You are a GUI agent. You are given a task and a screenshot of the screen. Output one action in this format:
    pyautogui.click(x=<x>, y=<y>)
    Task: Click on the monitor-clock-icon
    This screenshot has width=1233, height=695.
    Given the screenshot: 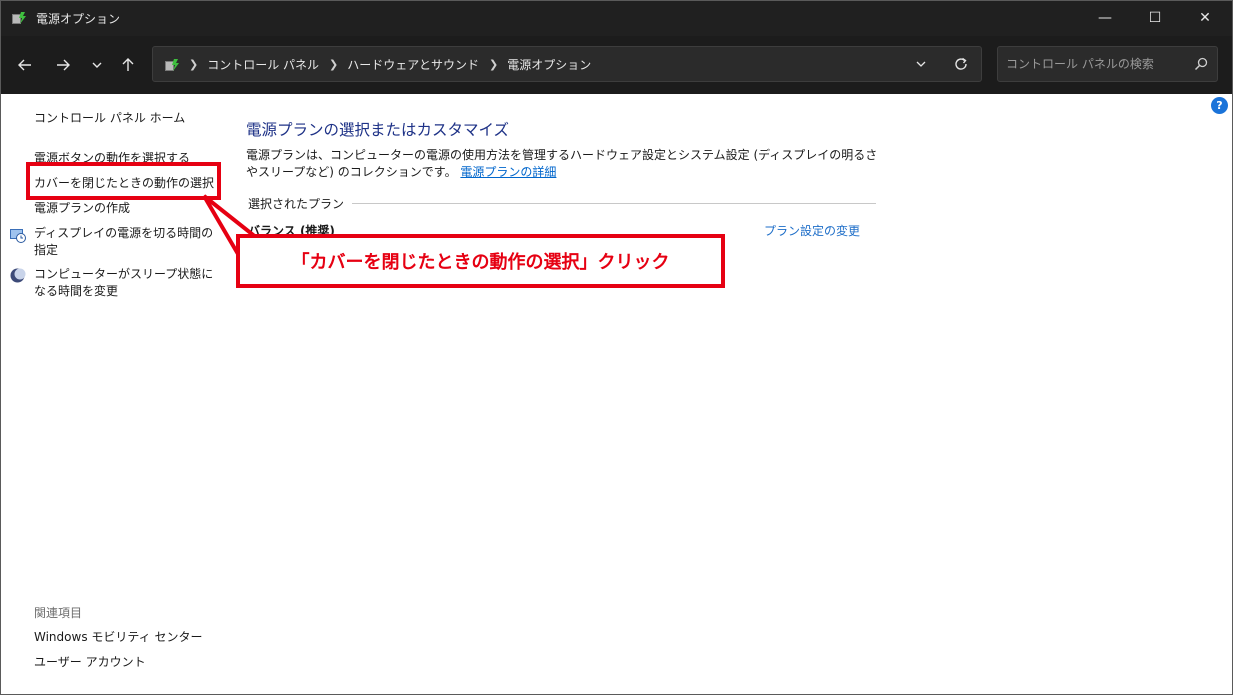 What is the action you would take?
    pyautogui.click(x=18, y=236)
    